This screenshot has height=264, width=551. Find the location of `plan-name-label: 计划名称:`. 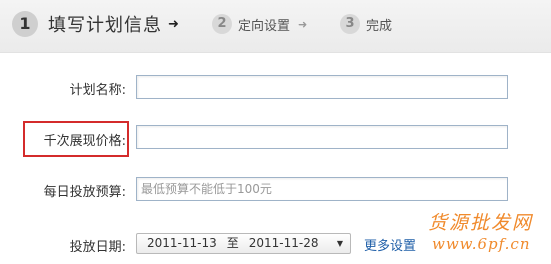

plan-name-label: 计划名称: is located at coordinates (97, 90).